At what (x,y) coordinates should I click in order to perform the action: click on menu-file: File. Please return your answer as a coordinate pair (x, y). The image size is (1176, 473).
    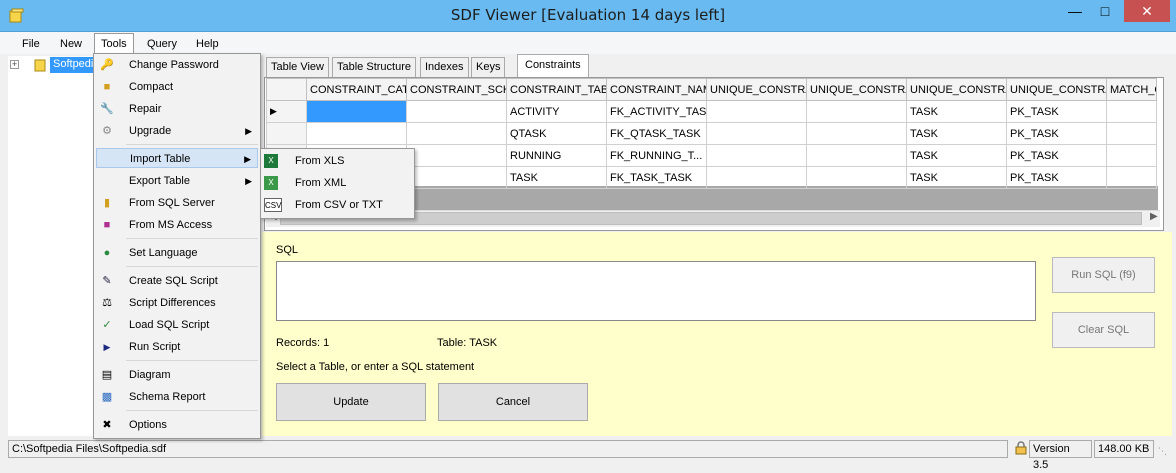
    Looking at the image, I should click on (31, 45).